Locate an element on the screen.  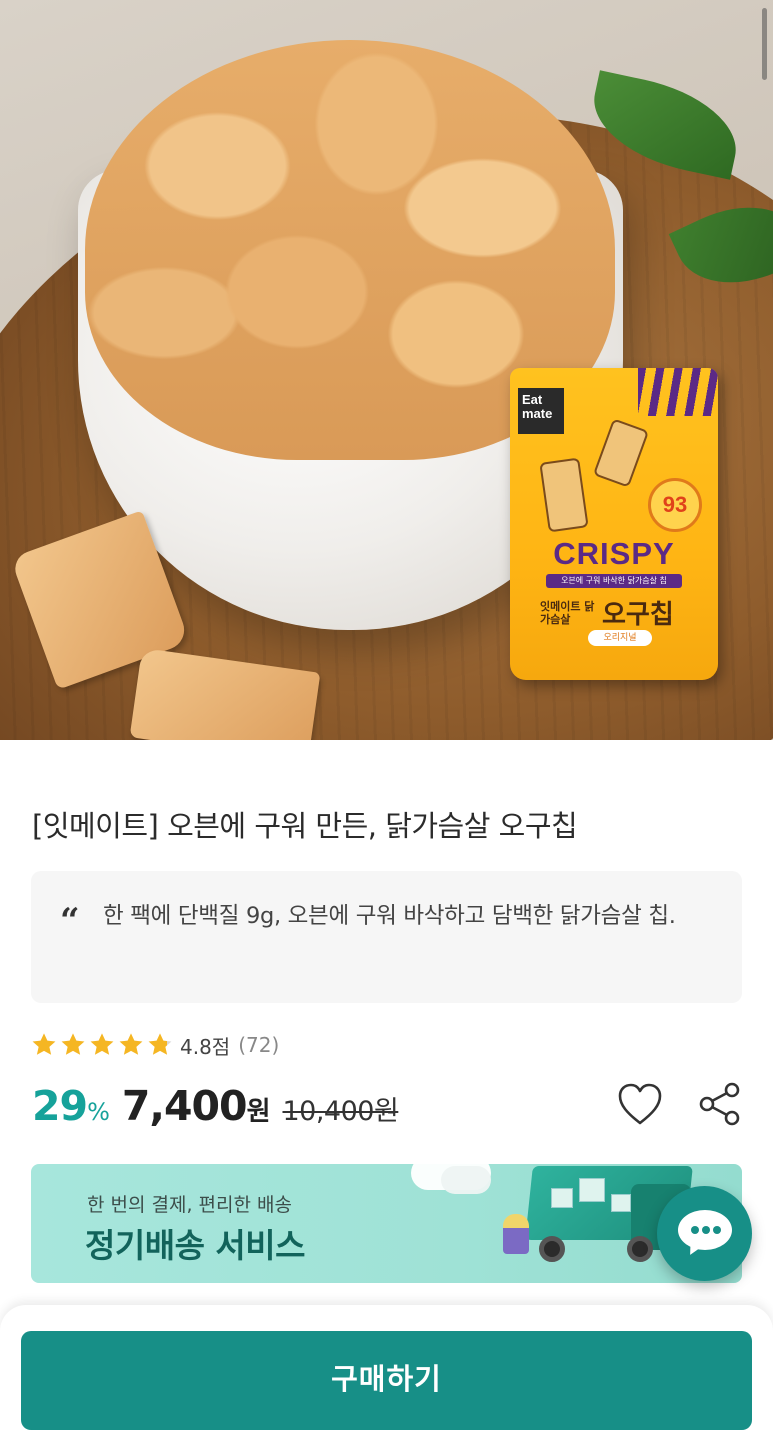
package-band: 오븐에 구워 바삭한 닭가슴살 칩 is located at coordinates (614, 581).